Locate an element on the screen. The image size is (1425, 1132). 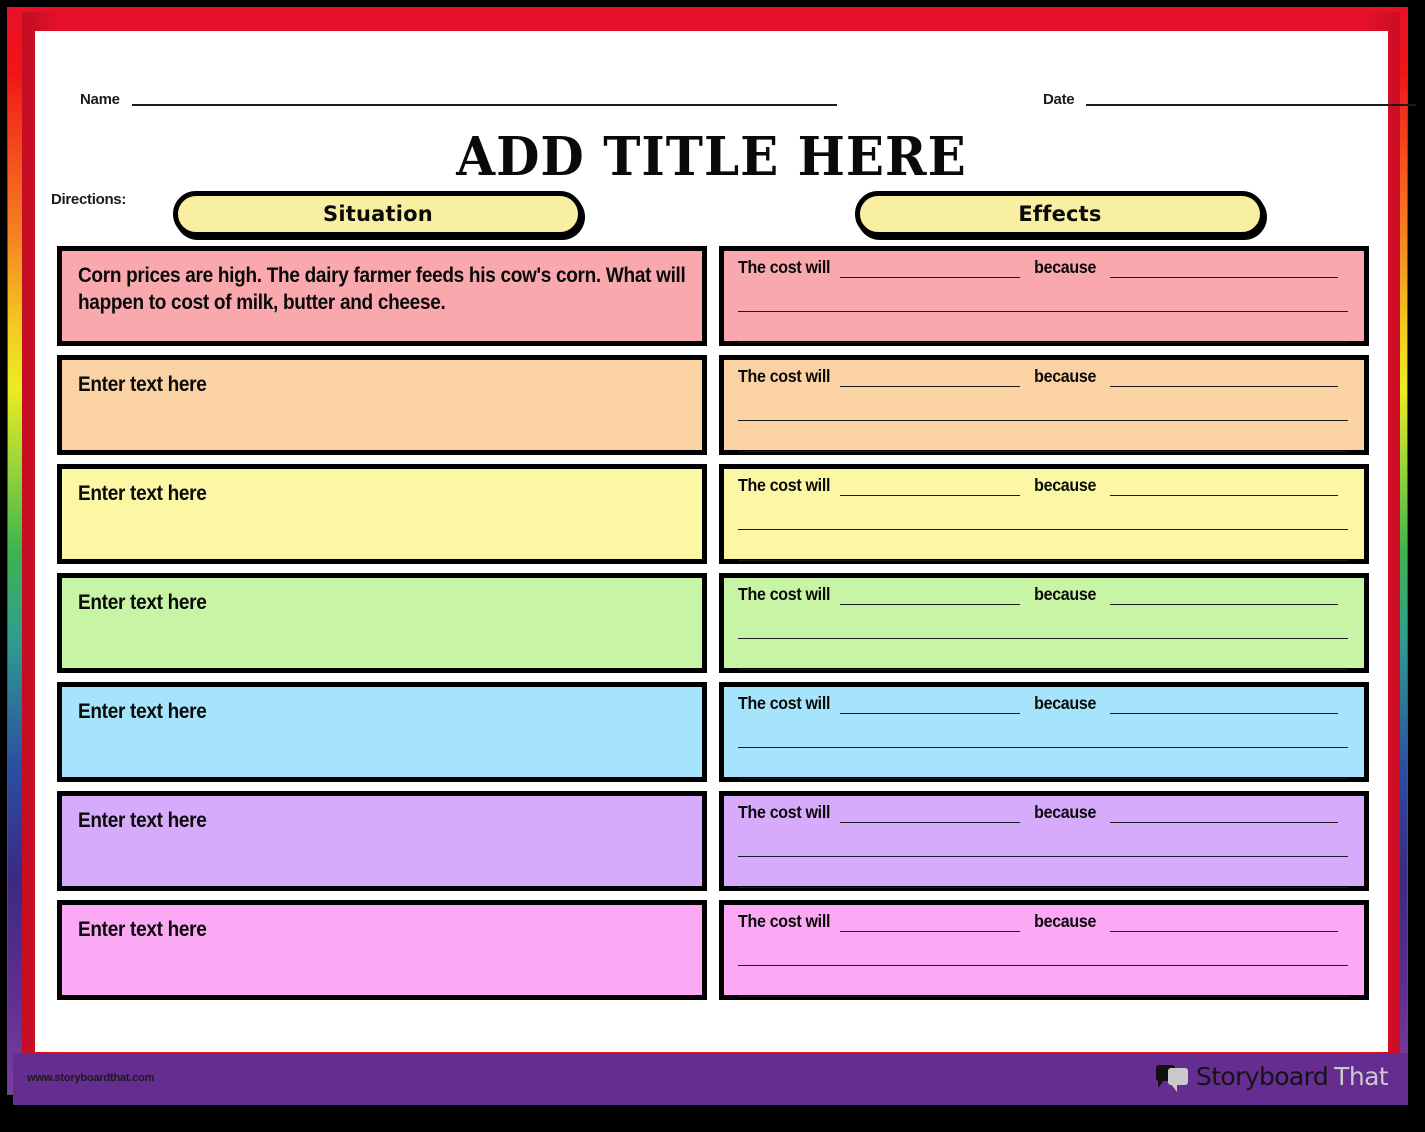
footer-bar: www.storyboardthat.com Storyboard That is located at coordinates (710, 1079).